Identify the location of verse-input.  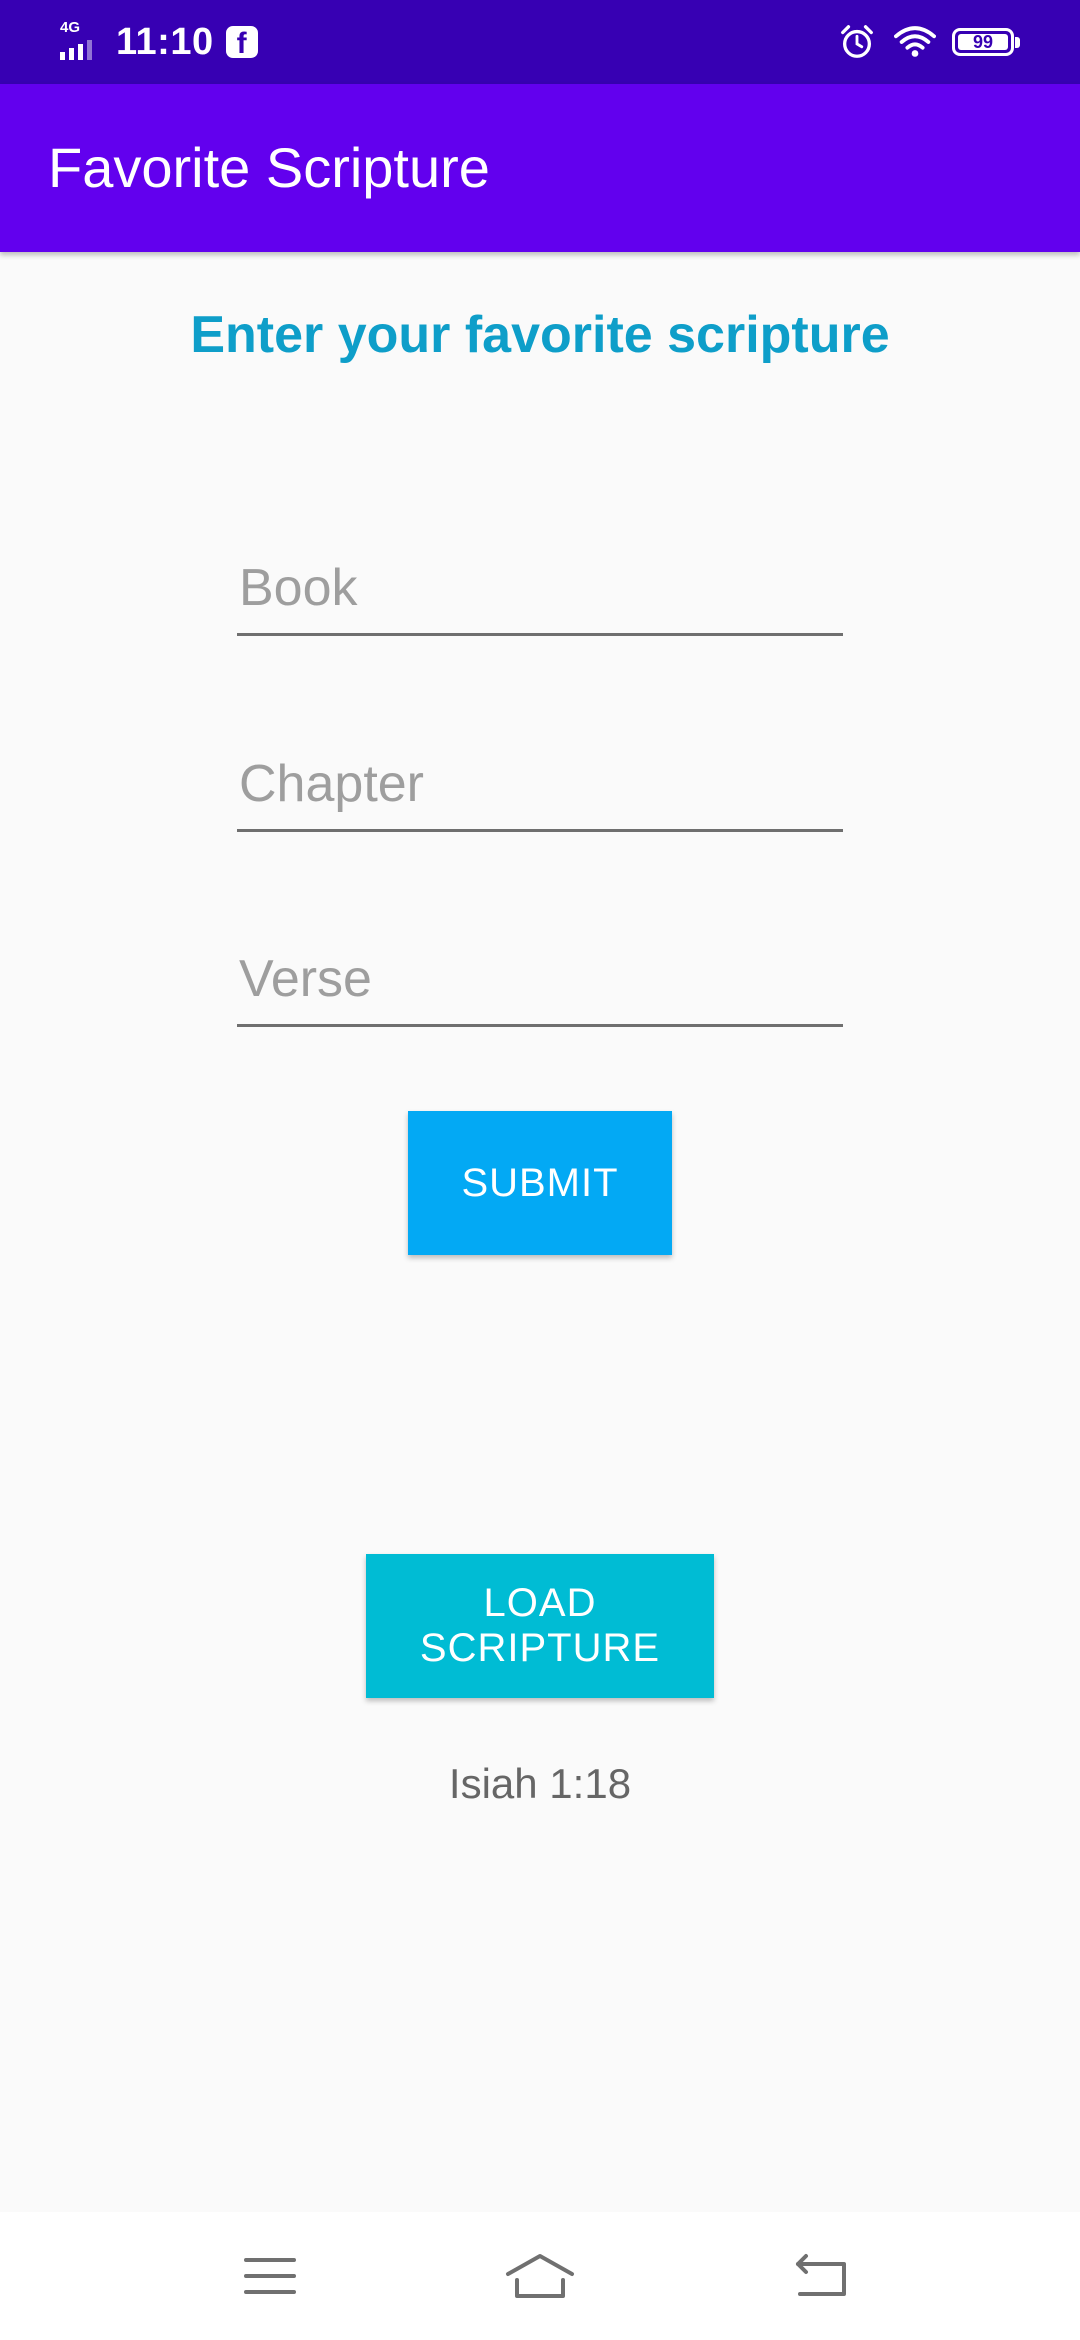
(540, 983).